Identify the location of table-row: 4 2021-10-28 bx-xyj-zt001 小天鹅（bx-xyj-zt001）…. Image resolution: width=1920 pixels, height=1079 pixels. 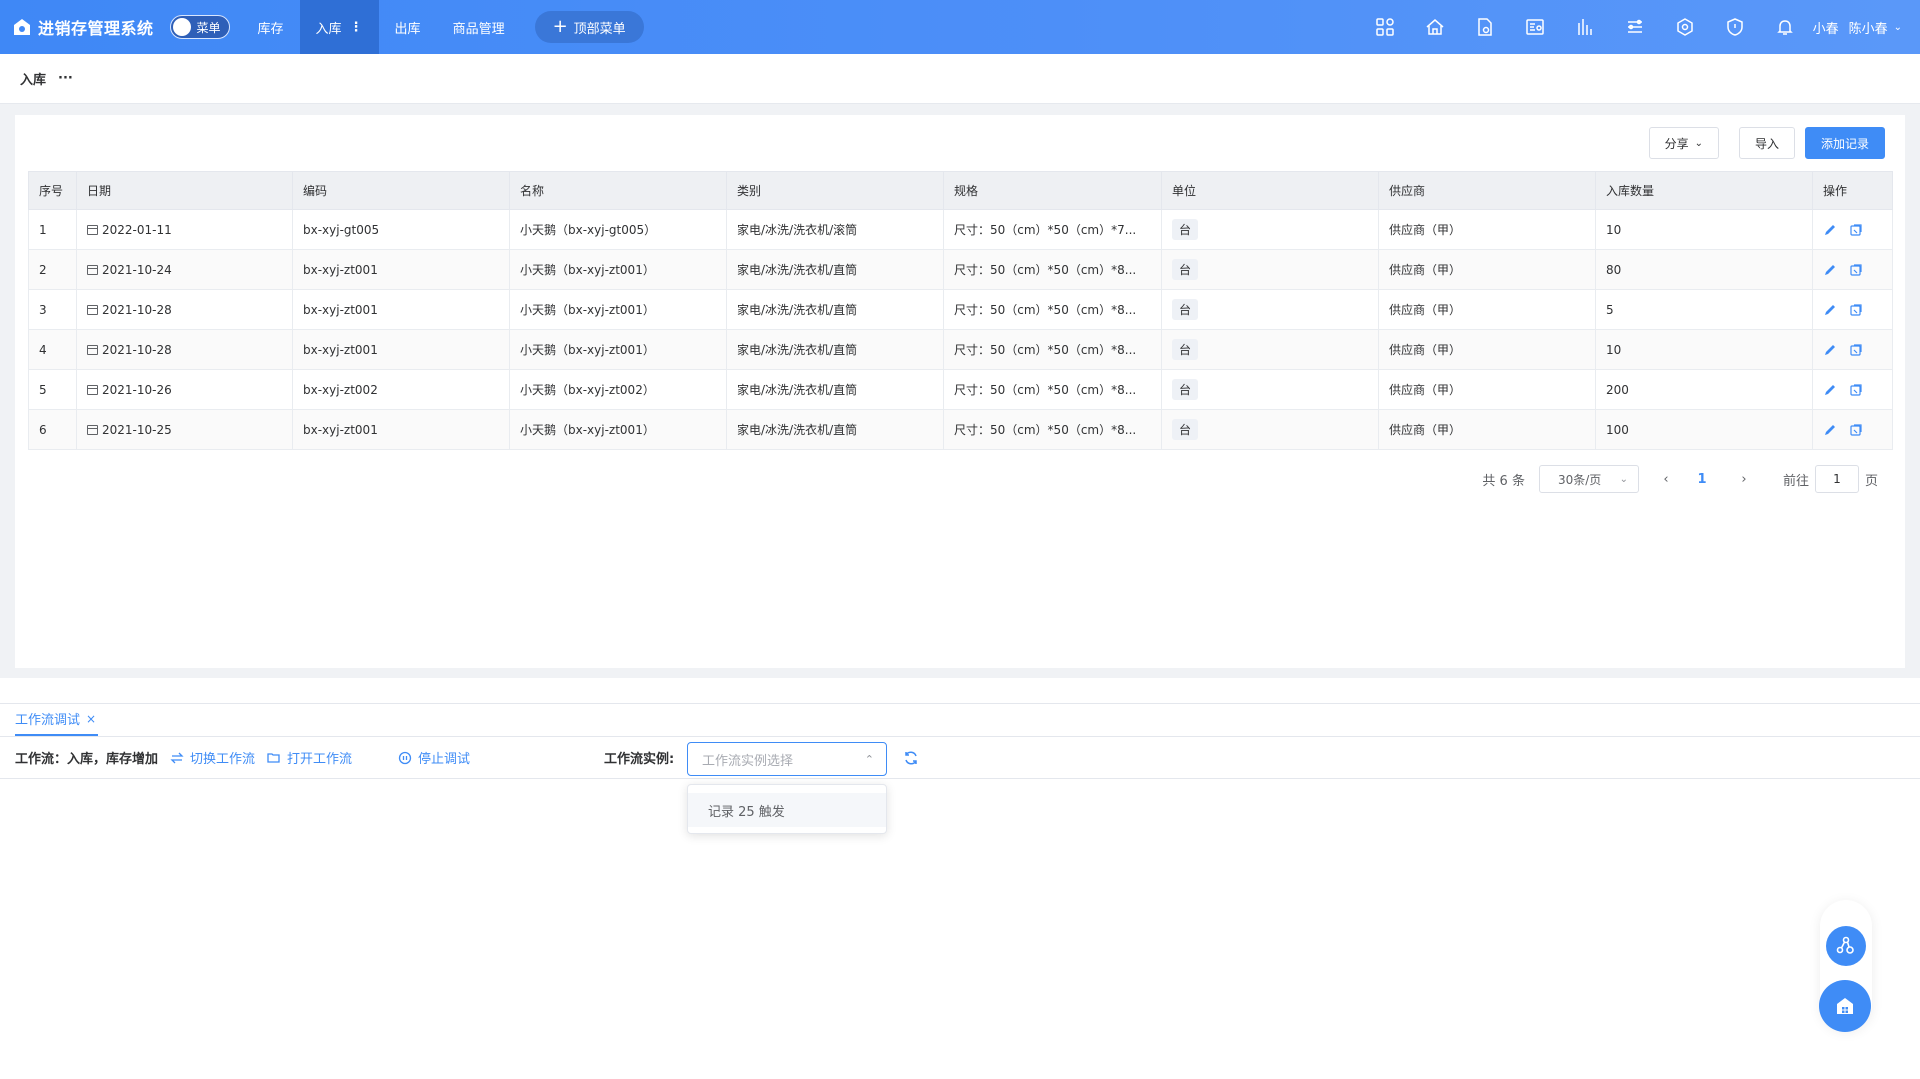
(960, 349).